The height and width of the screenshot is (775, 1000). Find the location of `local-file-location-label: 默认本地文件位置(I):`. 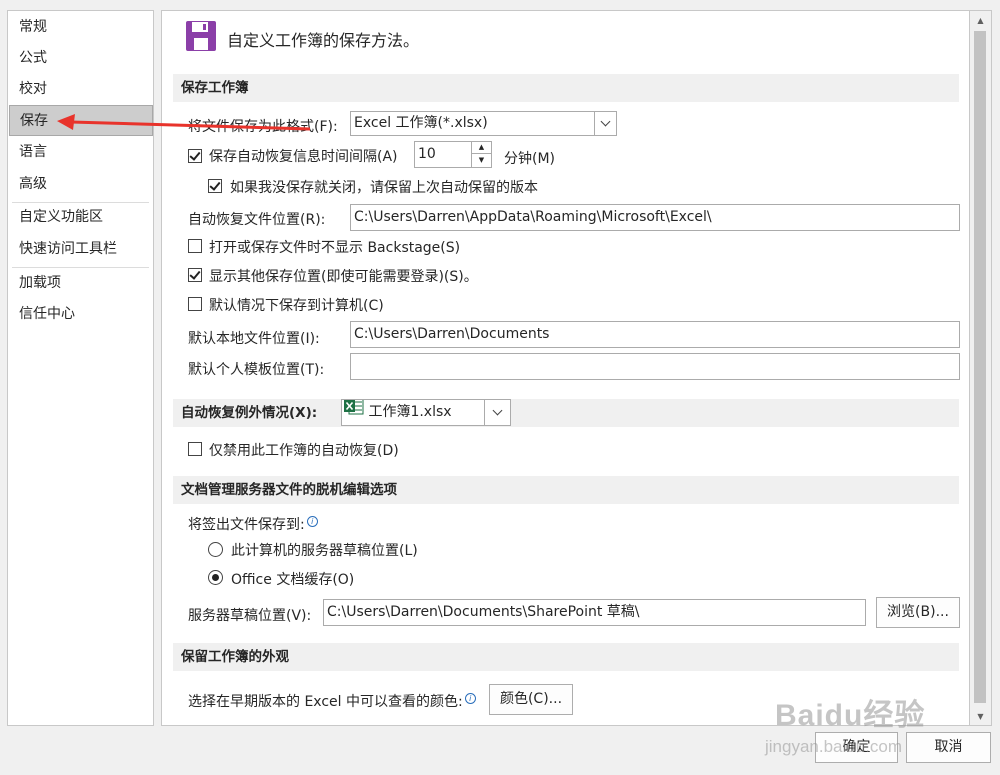

local-file-location-label: 默认本地文件位置(I): is located at coordinates (254, 339).